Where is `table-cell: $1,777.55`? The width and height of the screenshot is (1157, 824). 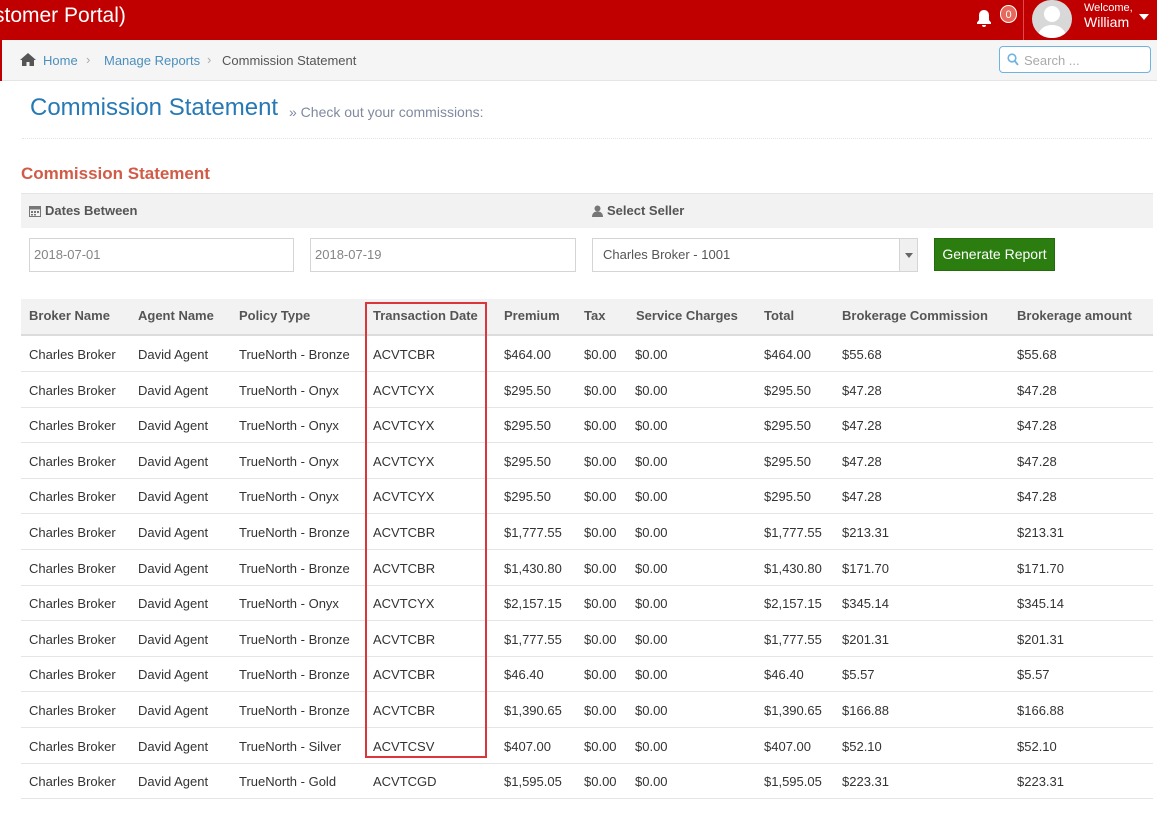 table-cell: $1,777.55 is located at coordinates (533, 532).